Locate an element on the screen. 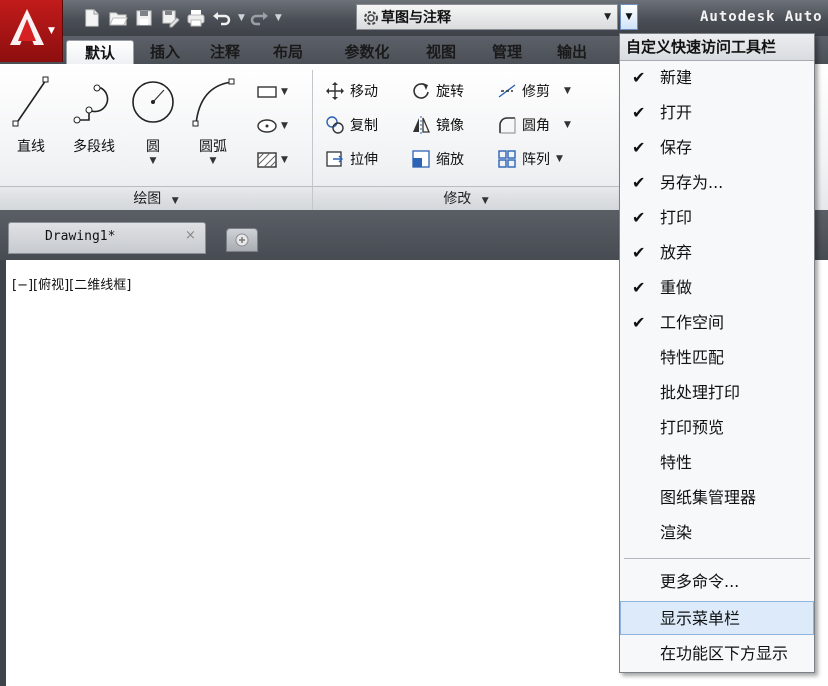 The width and height of the screenshot is (828, 686). undo-button is located at coordinates (222, 18).